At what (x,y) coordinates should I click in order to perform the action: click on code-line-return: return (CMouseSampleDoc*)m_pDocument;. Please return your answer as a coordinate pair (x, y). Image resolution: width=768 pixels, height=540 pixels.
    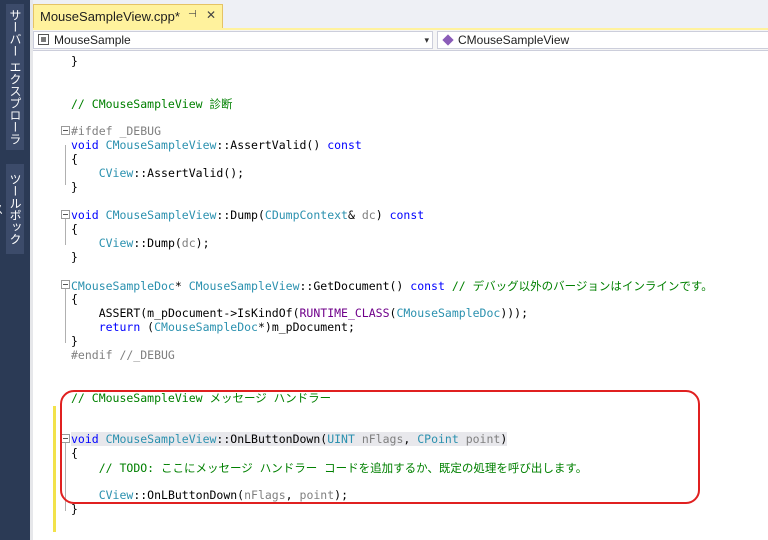
    Looking at the image, I should click on (226, 327).